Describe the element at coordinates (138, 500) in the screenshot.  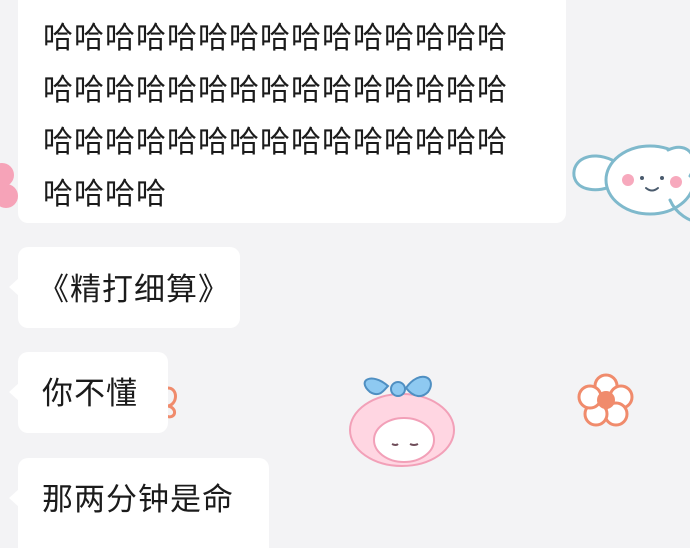
I see `message-text: 那两分钟是命` at that location.